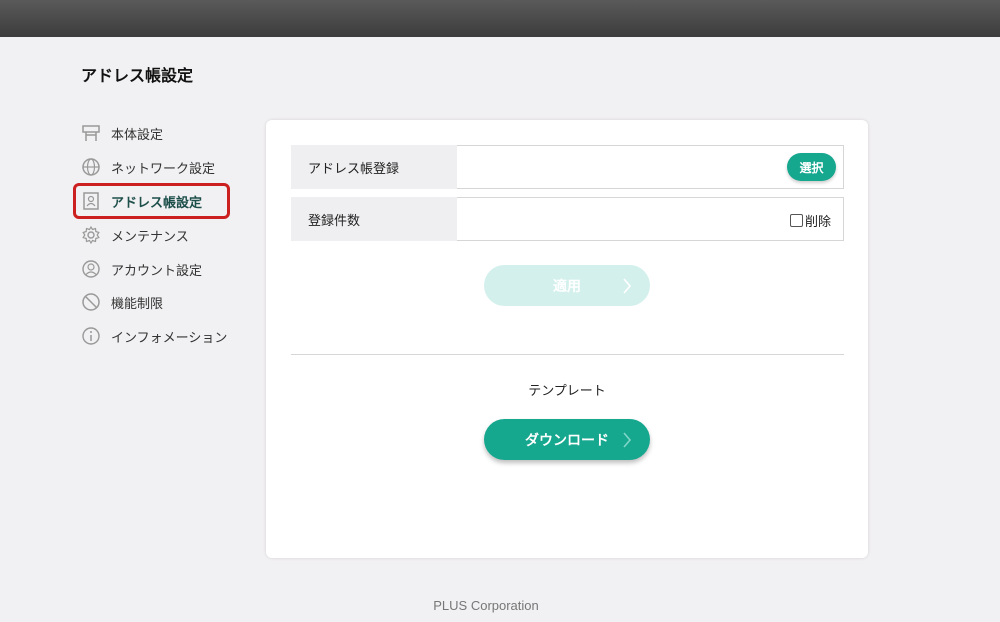 This screenshot has height=622, width=1000. Describe the element at coordinates (90, 167) in the screenshot. I see `globe-icon` at that location.